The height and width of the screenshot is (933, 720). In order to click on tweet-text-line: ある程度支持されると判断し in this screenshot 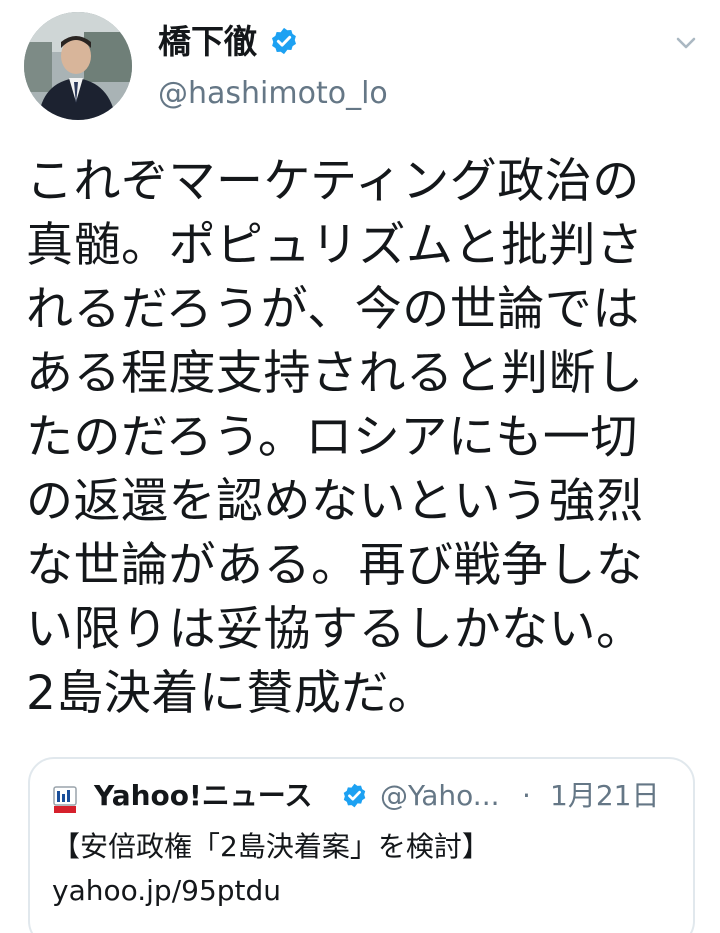, I will do `click(335, 373)`.